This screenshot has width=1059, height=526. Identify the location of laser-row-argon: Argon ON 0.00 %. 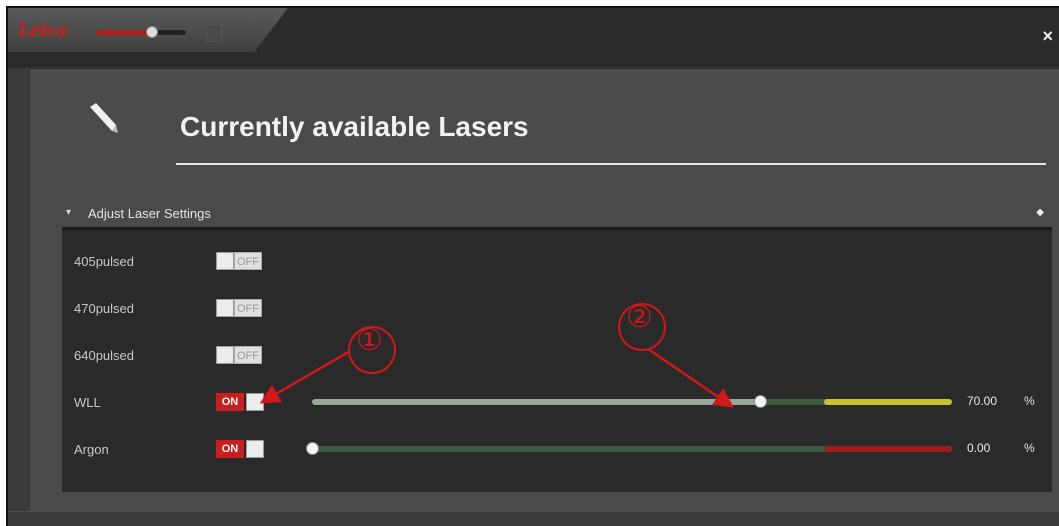
(557, 450).